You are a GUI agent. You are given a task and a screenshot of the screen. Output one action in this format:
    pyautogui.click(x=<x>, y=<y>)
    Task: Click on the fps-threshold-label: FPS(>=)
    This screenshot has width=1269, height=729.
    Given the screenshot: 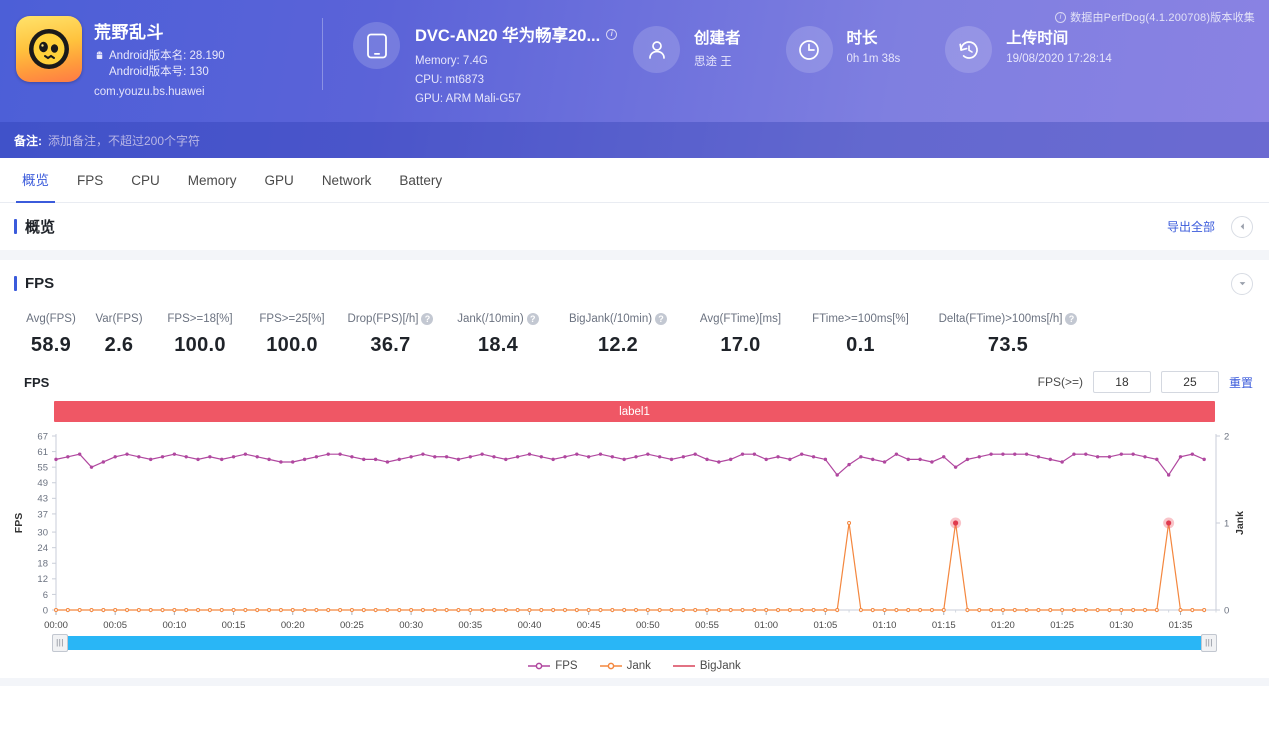 What is the action you would take?
    pyautogui.click(x=1060, y=382)
    